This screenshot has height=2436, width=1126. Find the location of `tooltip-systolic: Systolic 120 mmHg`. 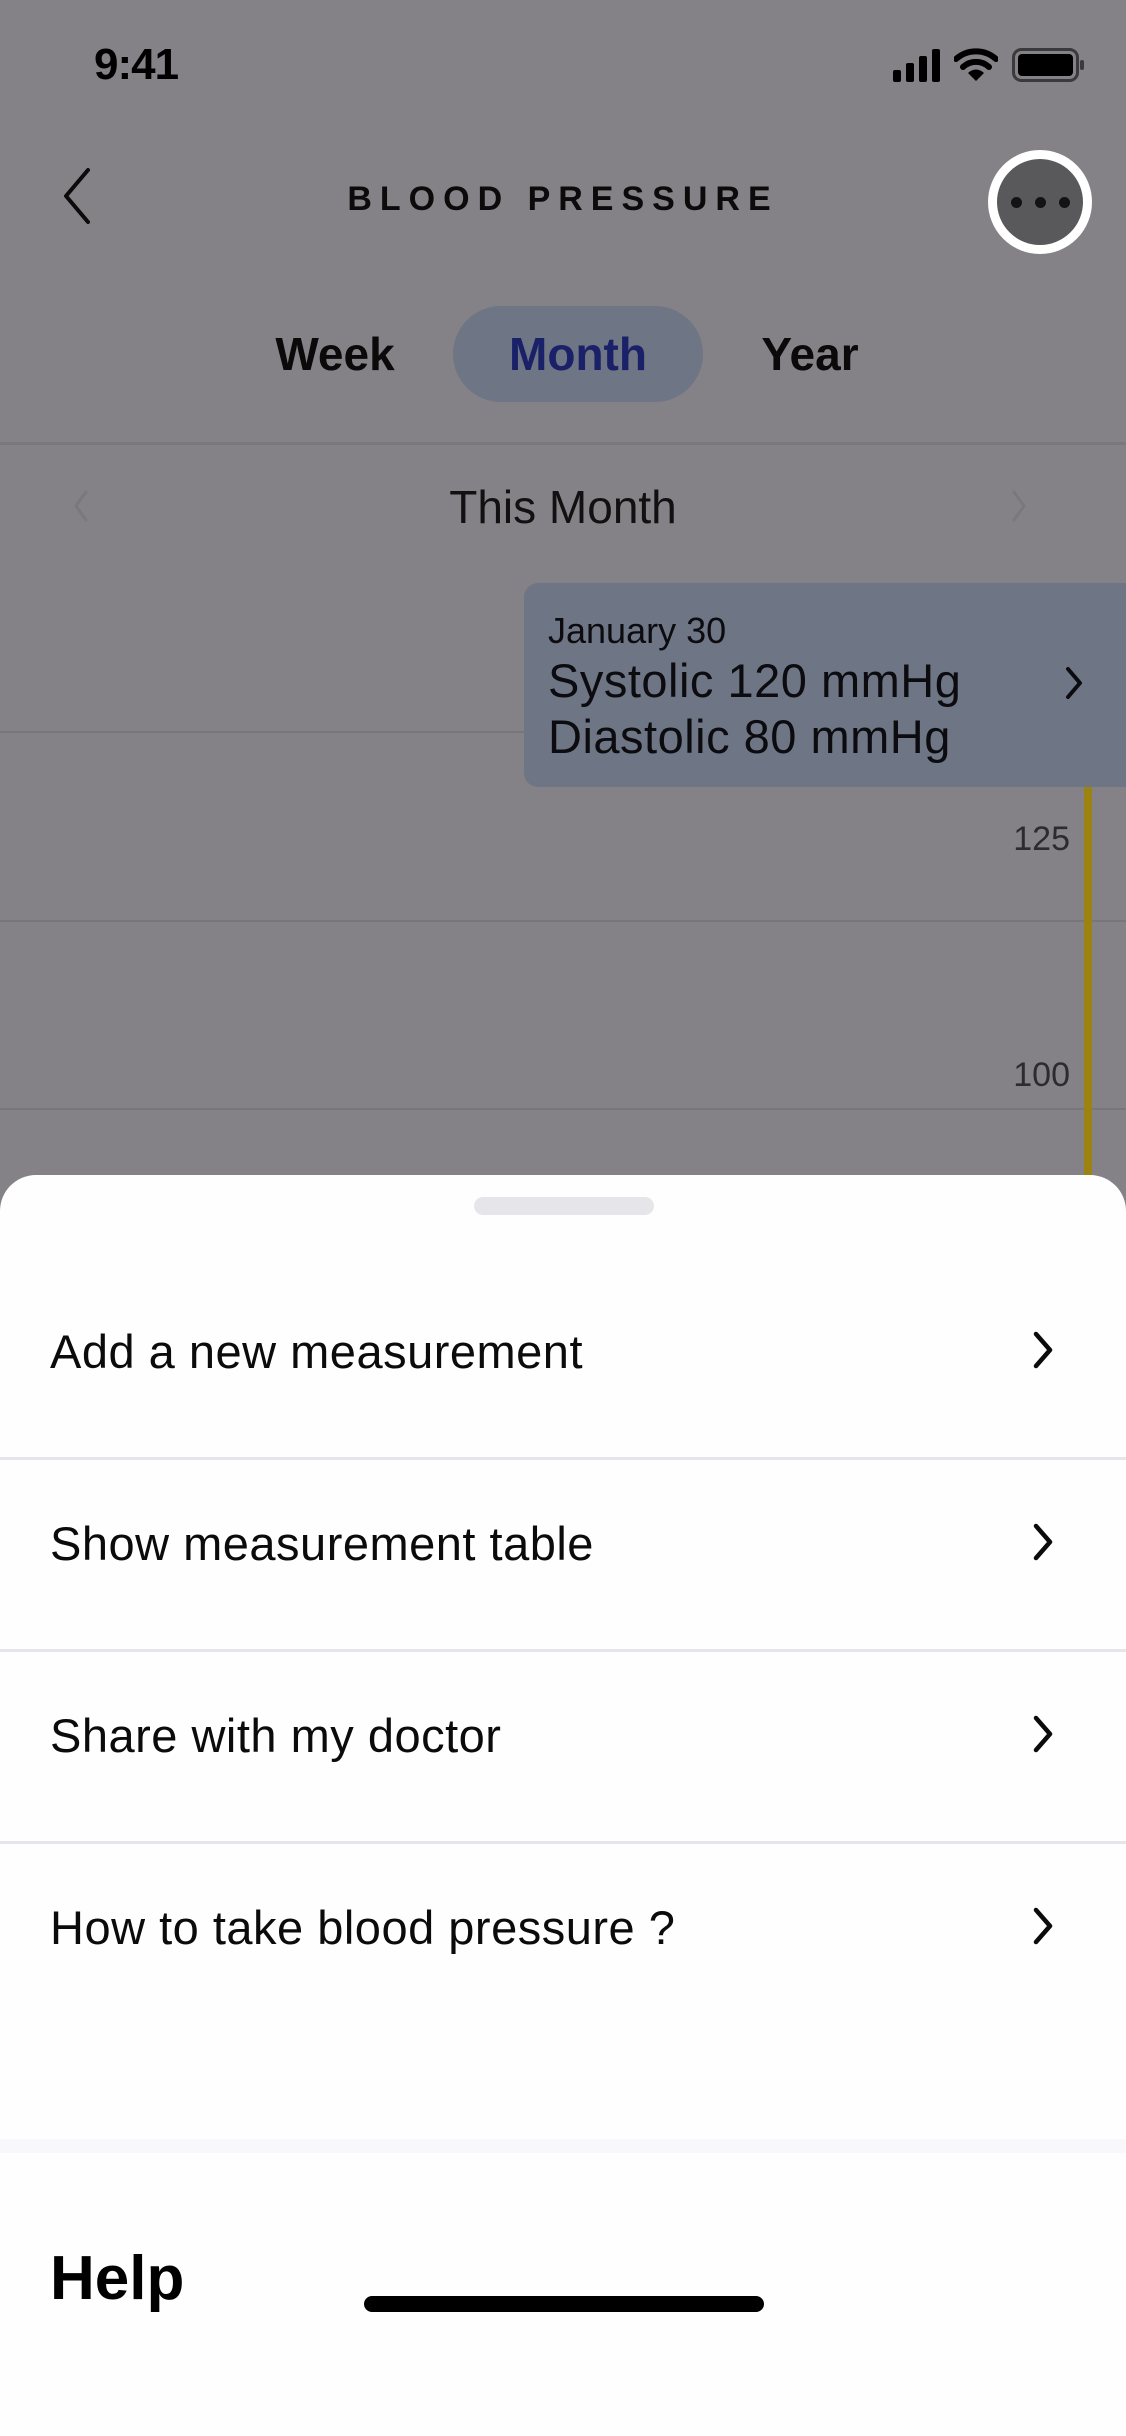

tooltip-systolic: Systolic 120 mmHg is located at coordinates (755, 680).